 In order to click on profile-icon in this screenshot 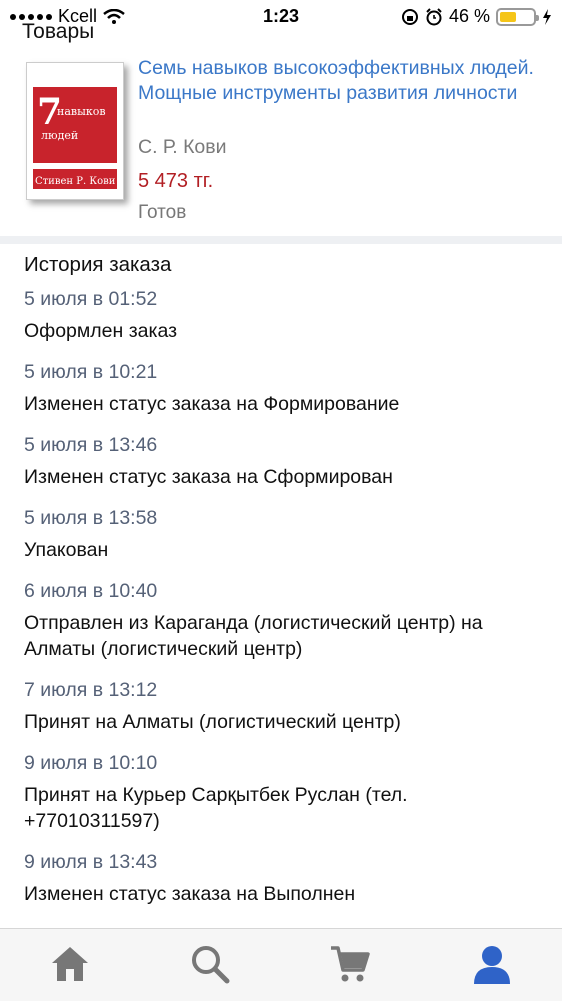, I will do `click(492, 965)`.